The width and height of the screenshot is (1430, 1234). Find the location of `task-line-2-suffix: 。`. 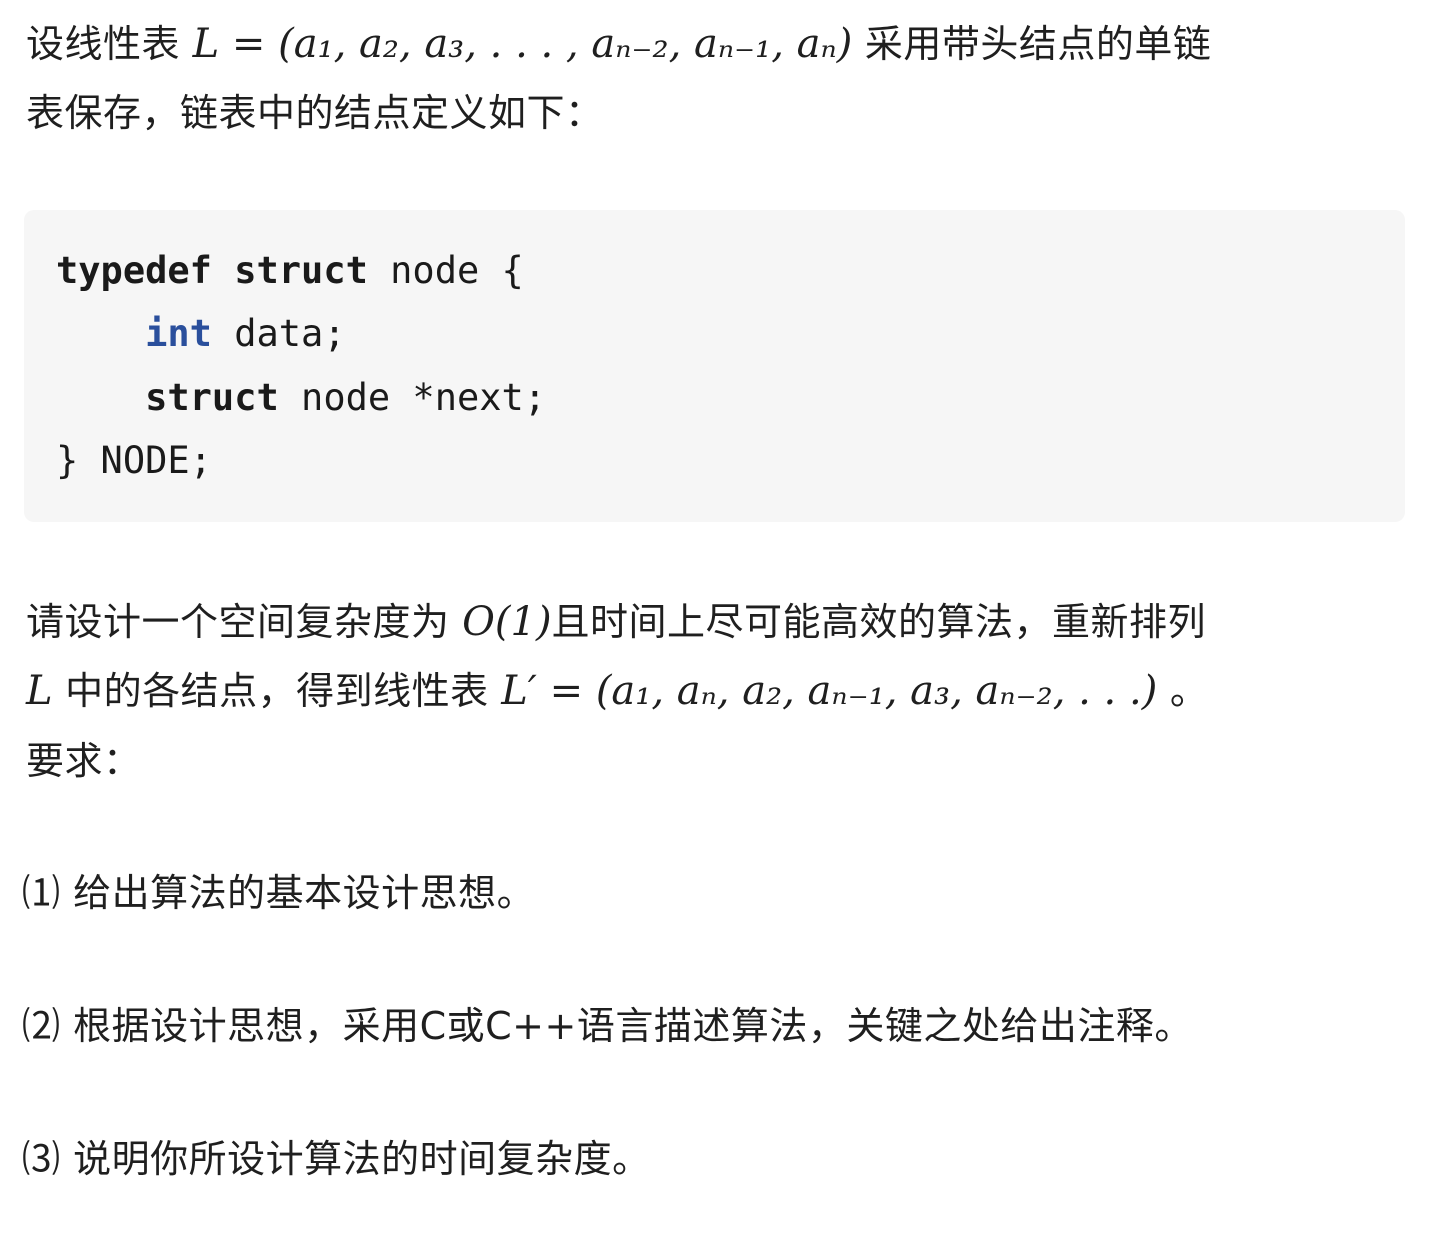

task-line-2-suffix: 。 is located at coordinates (1183, 691).